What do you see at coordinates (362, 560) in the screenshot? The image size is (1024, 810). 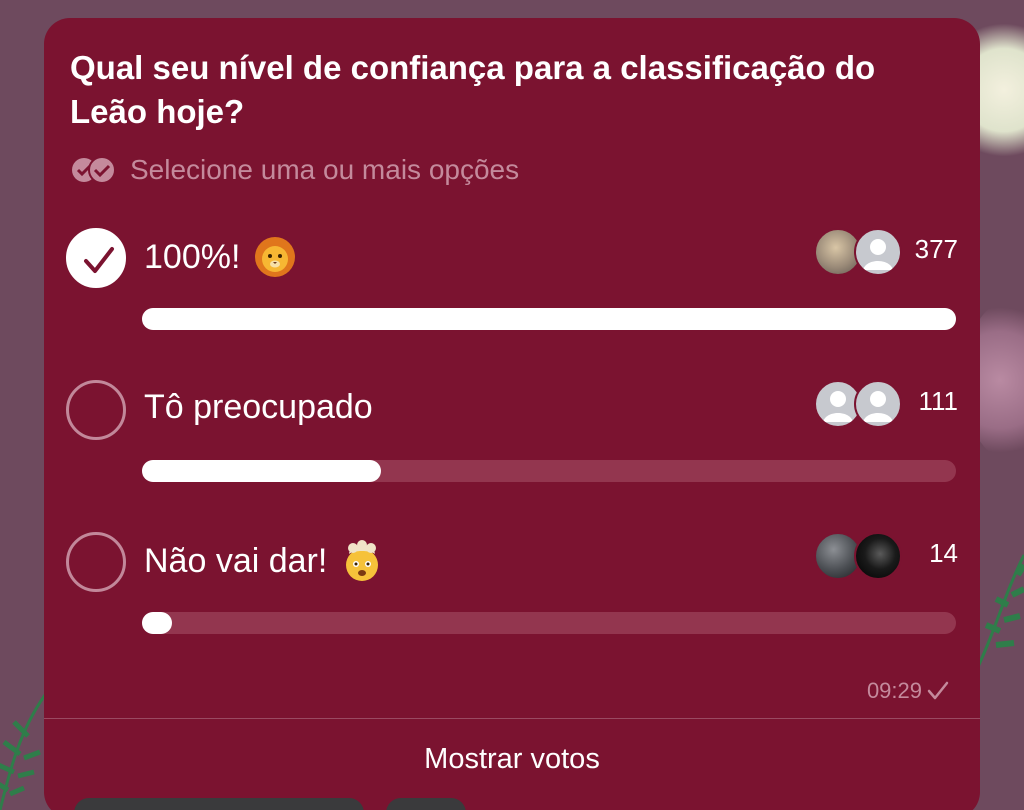 I see `exploding-head-icon` at bounding box center [362, 560].